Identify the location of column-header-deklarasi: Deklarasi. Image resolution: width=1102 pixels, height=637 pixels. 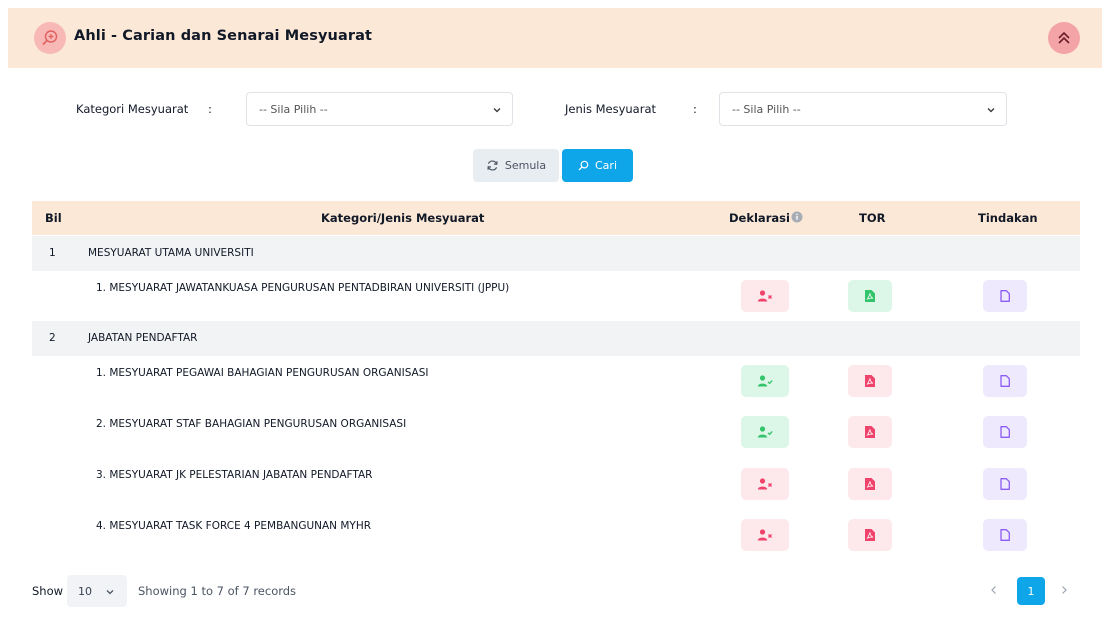
(759, 218).